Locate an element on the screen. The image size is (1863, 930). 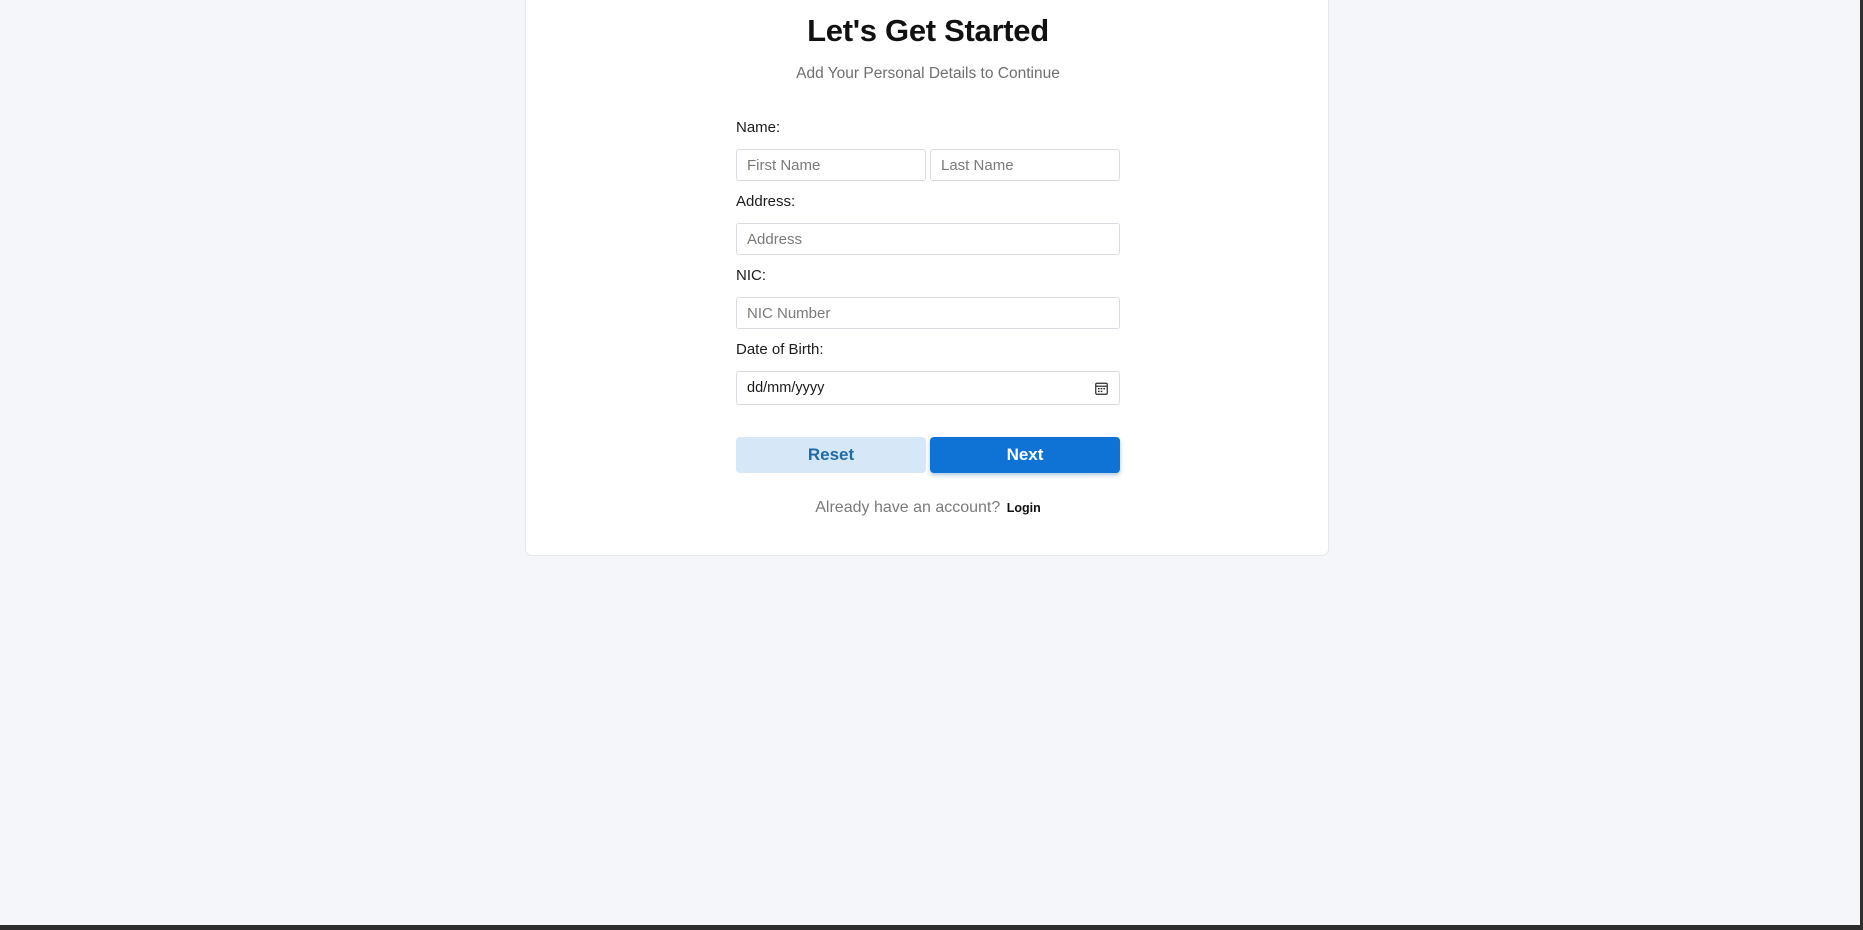
window-edge-bottom is located at coordinates (931, 927).